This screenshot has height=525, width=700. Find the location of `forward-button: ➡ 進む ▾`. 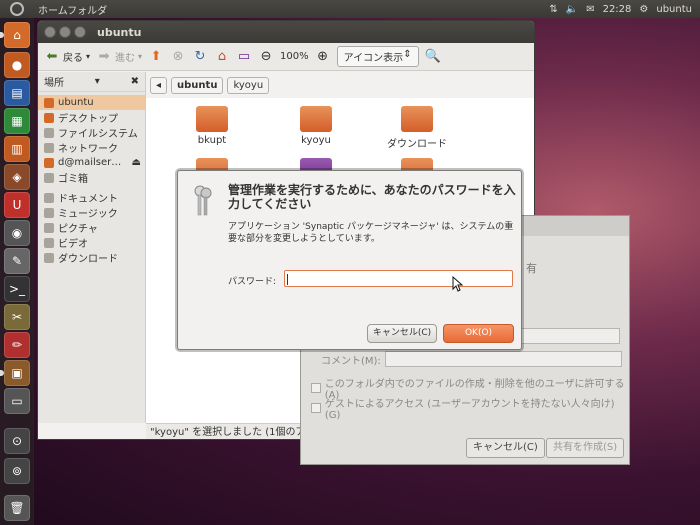

forward-button: ➡ 進む ▾ is located at coordinates (119, 57).